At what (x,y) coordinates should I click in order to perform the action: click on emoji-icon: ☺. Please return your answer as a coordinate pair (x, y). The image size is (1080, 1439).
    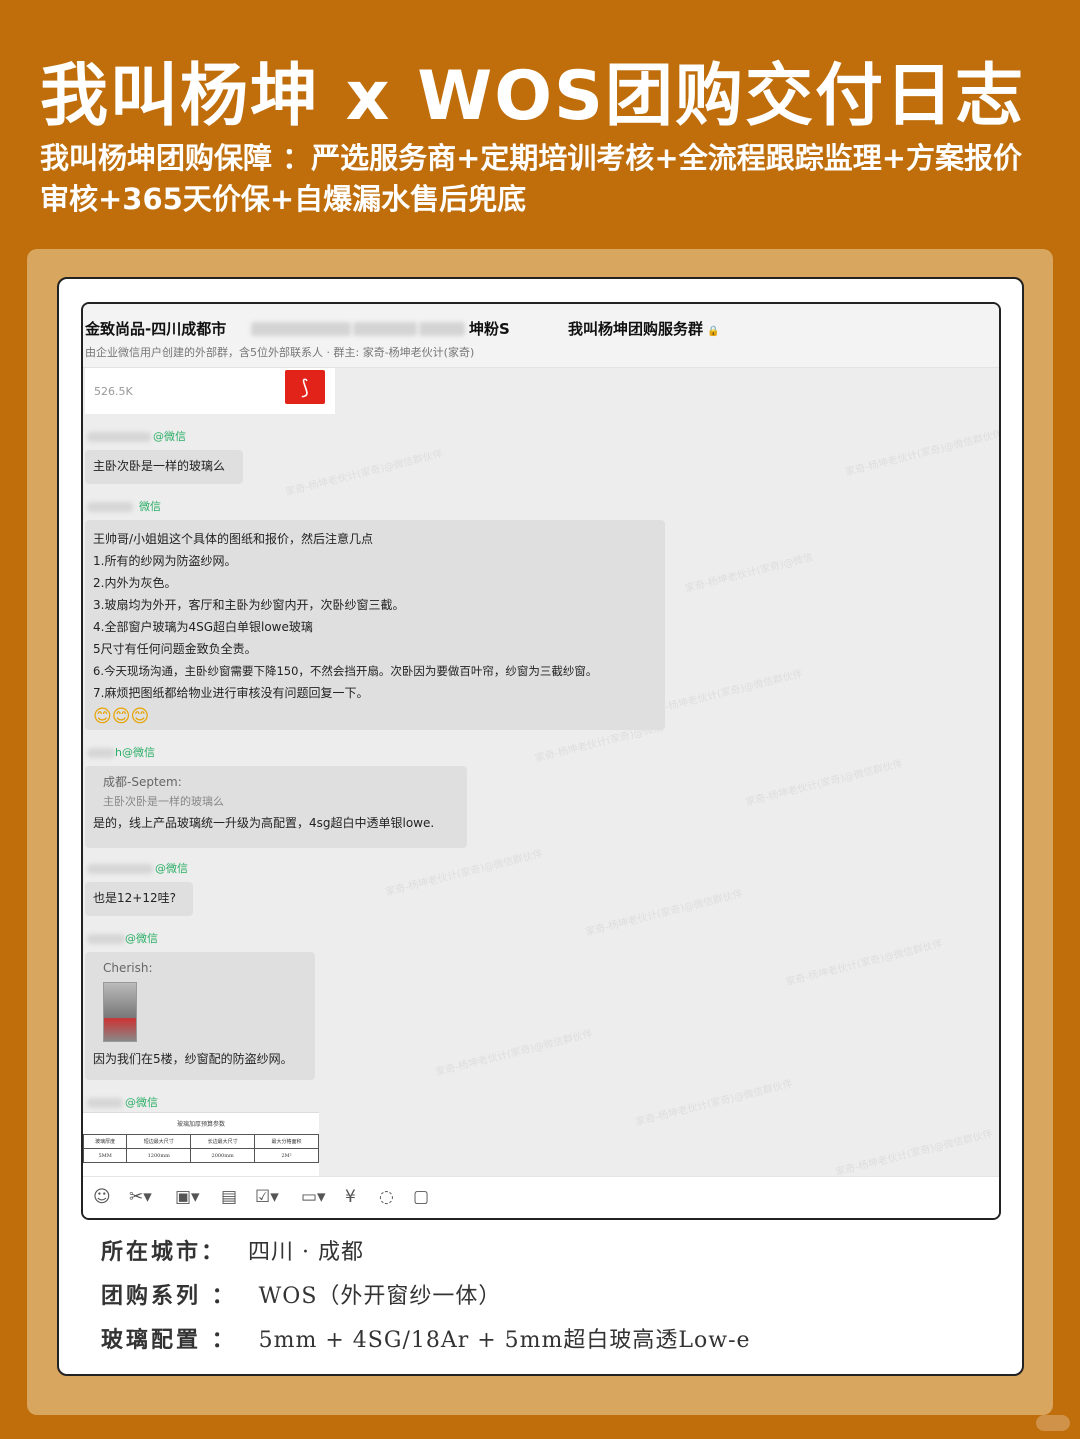
    Looking at the image, I should click on (102, 1197).